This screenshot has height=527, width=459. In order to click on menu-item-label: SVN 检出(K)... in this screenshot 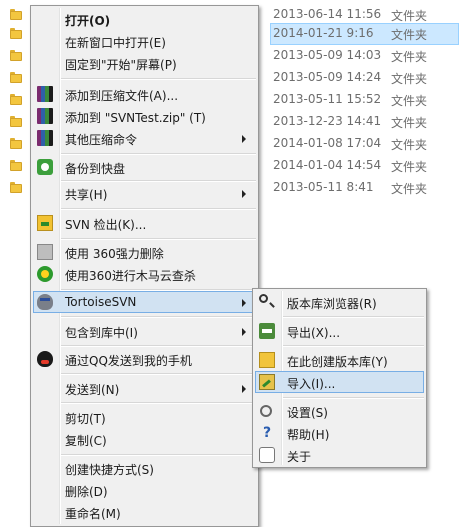, I will do `click(106, 225)`.